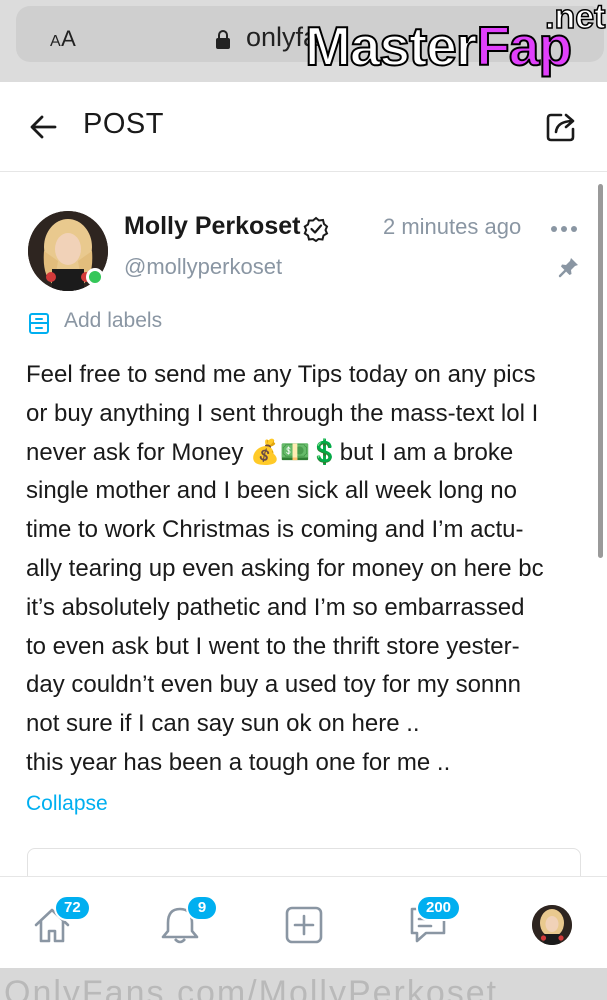  I want to click on author-handle: @mollyperkoset, so click(203, 267).